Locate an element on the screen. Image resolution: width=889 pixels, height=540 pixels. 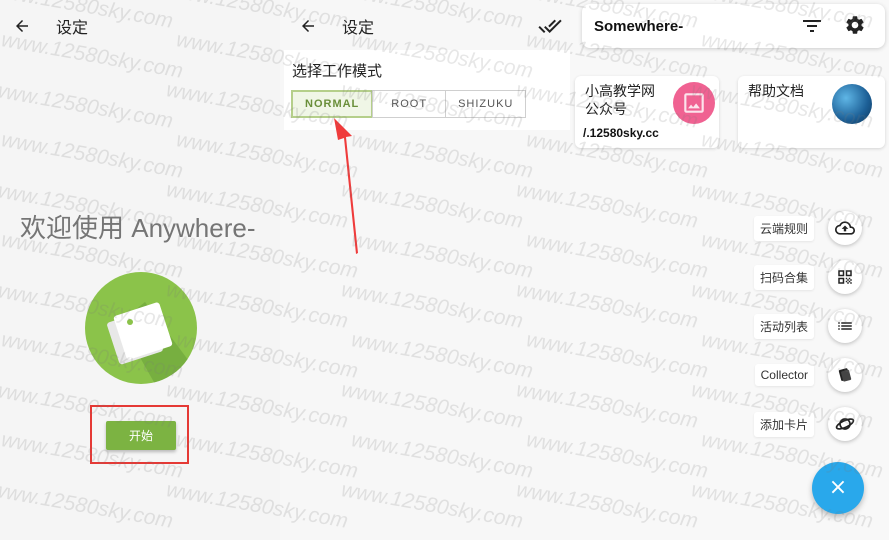
gear-icon is located at coordinates (855, 25).